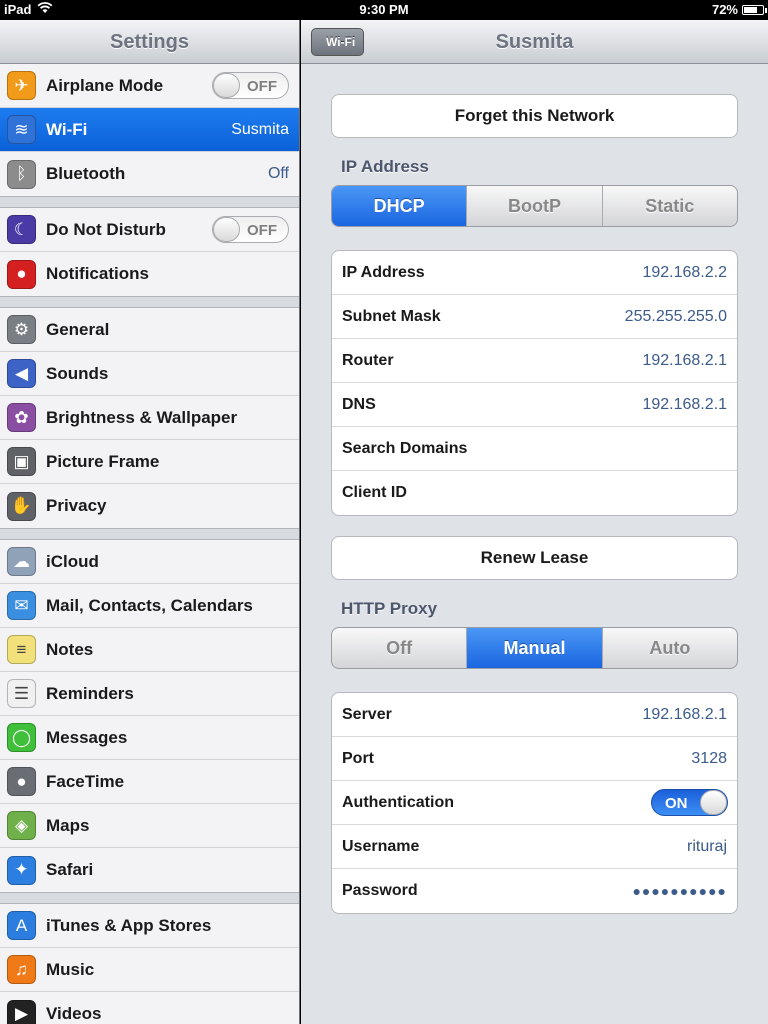  I want to click on back-button: Wi-Fi, so click(338, 42).